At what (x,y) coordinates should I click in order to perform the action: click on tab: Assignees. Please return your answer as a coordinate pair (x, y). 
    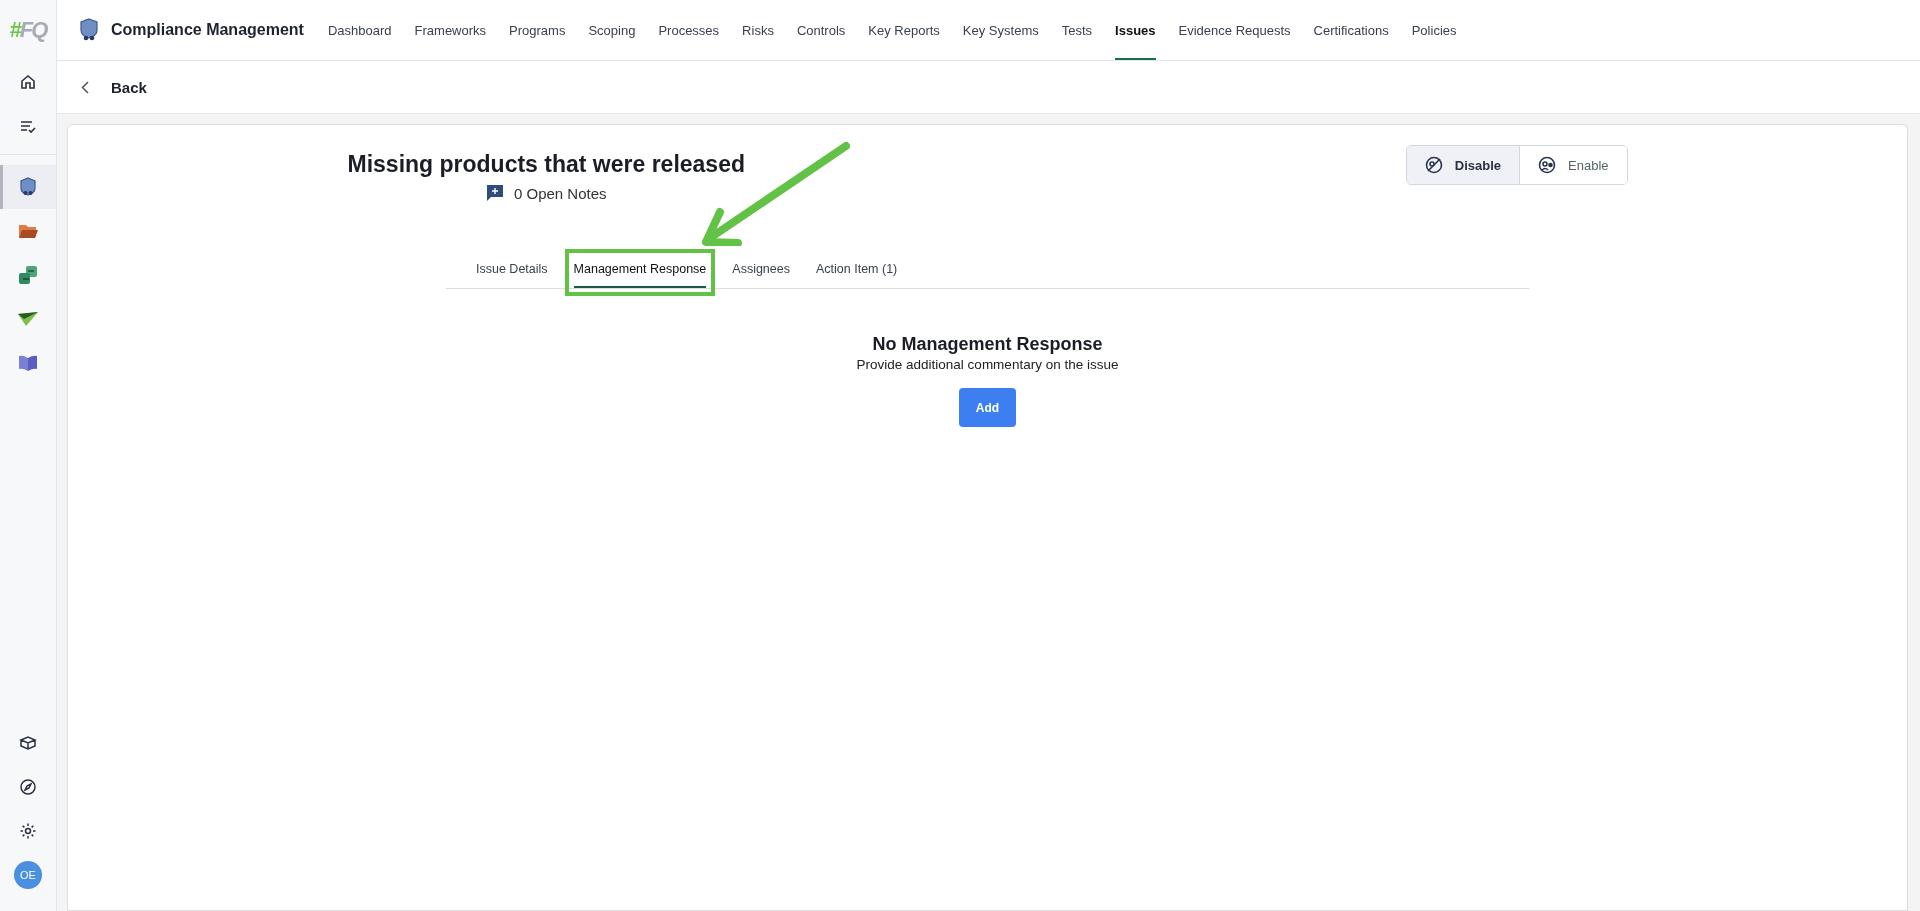
    Looking at the image, I should click on (761, 271).